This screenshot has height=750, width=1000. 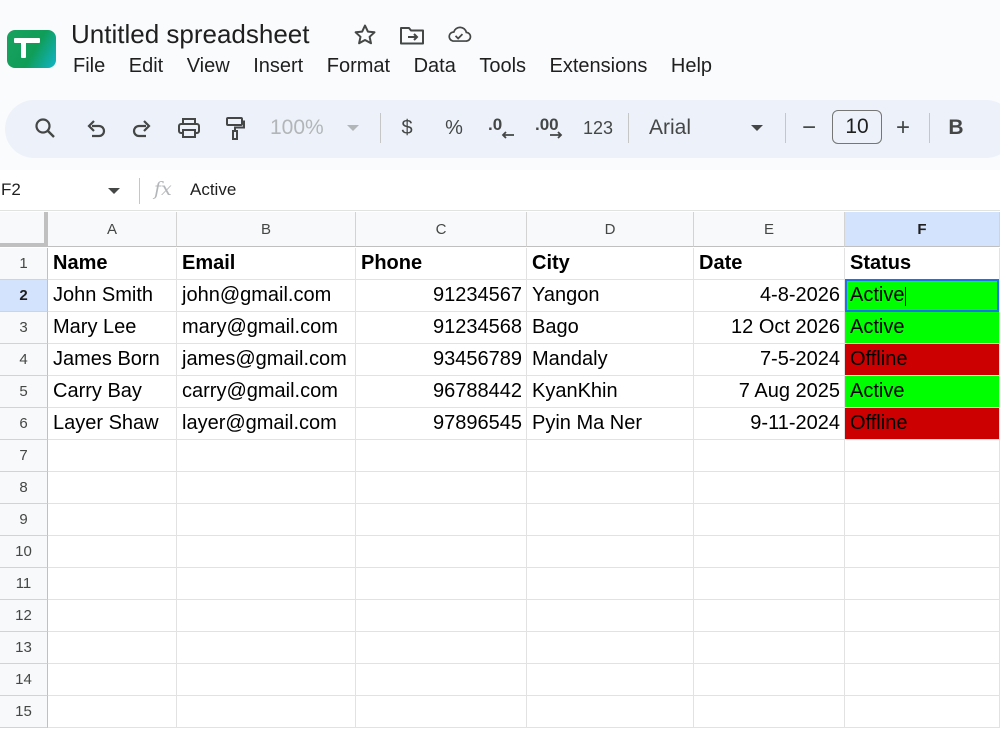 I want to click on cell-b1: Email, so click(x=266, y=264).